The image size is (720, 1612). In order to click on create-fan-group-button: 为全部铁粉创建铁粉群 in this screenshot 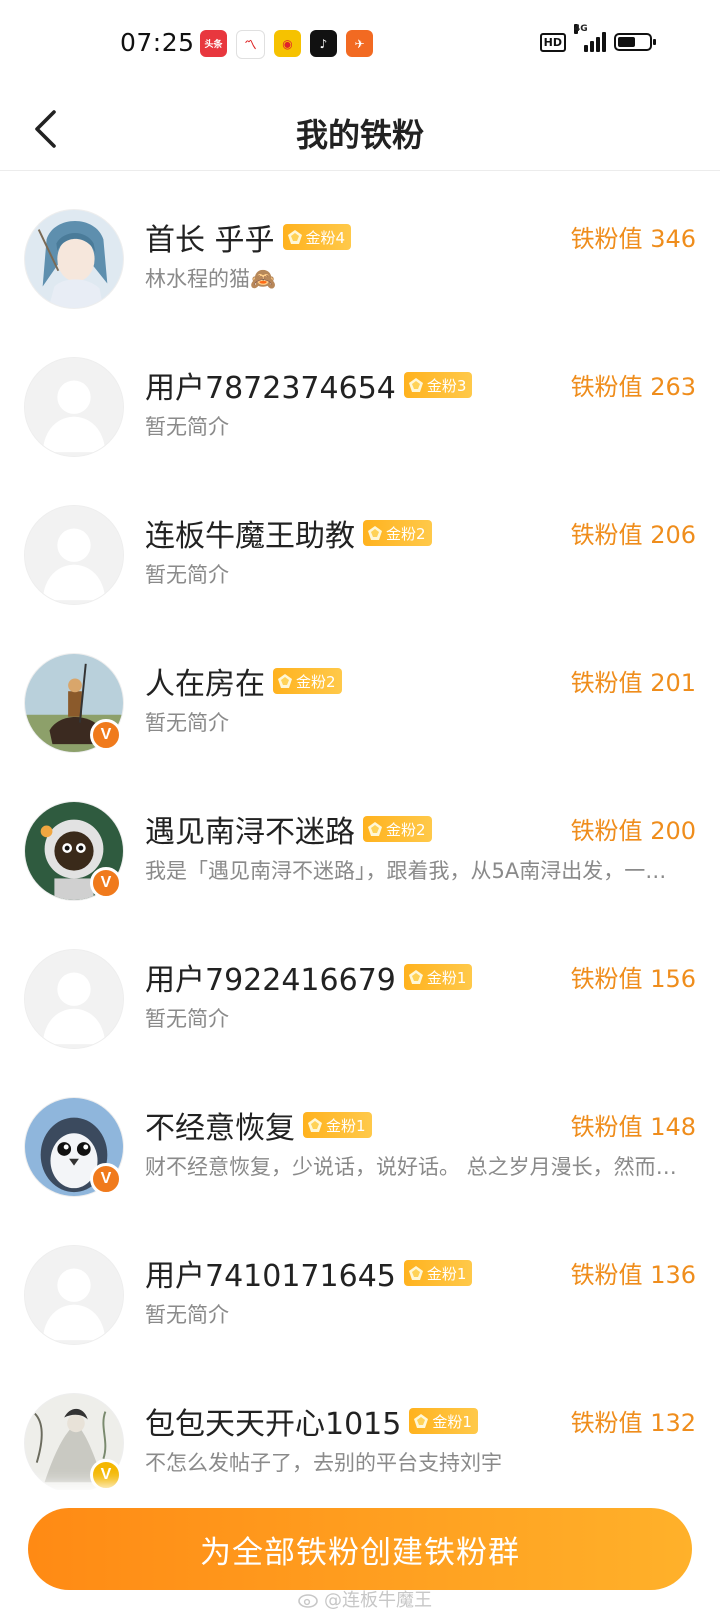, I will do `click(360, 1549)`.